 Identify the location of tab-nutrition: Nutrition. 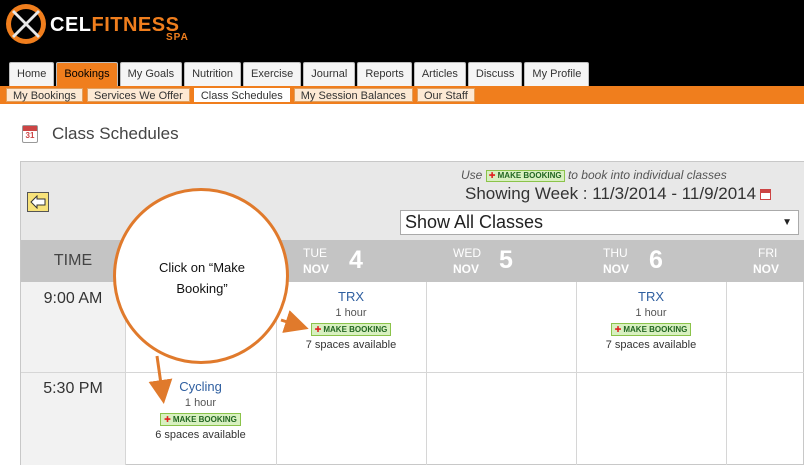
(213, 74).